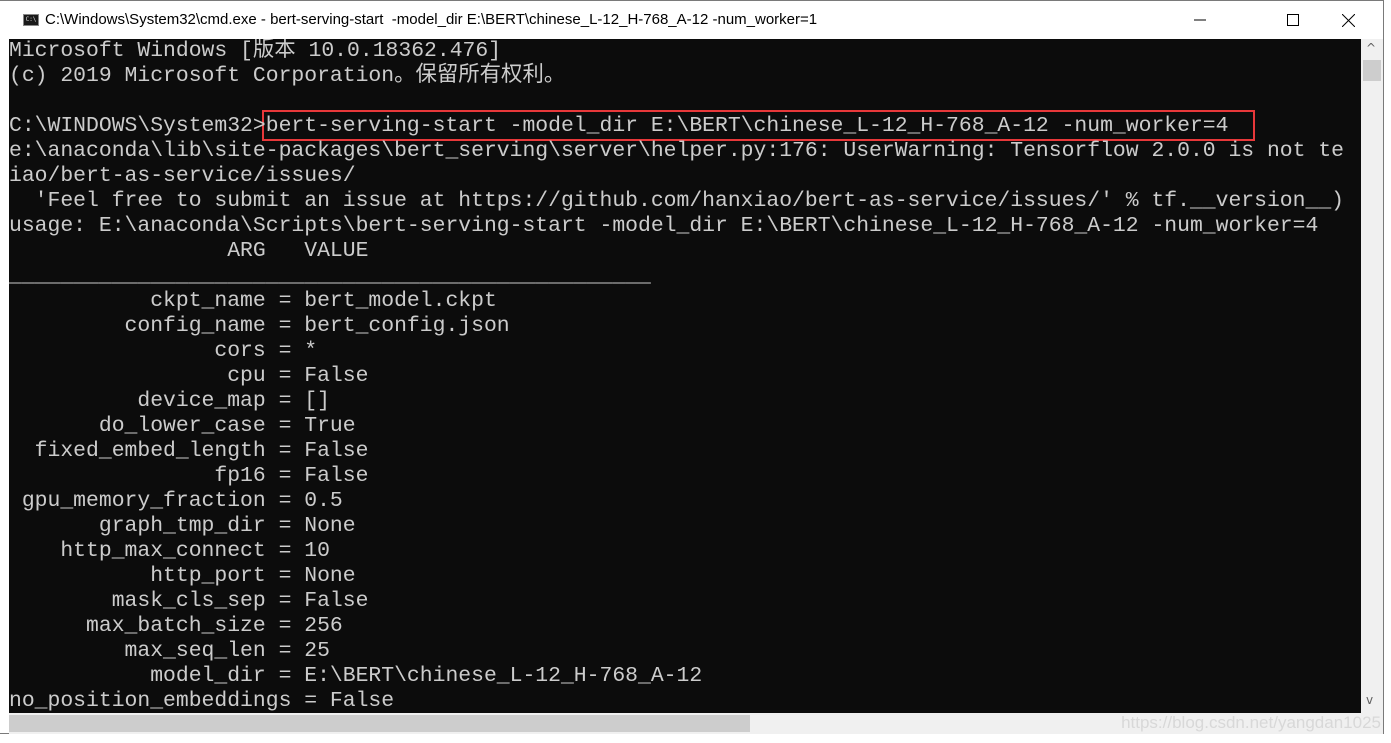 The height and width of the screenshot is (743, 1391). I want to click on console-line: ARG VALUE, so click(189, 251).